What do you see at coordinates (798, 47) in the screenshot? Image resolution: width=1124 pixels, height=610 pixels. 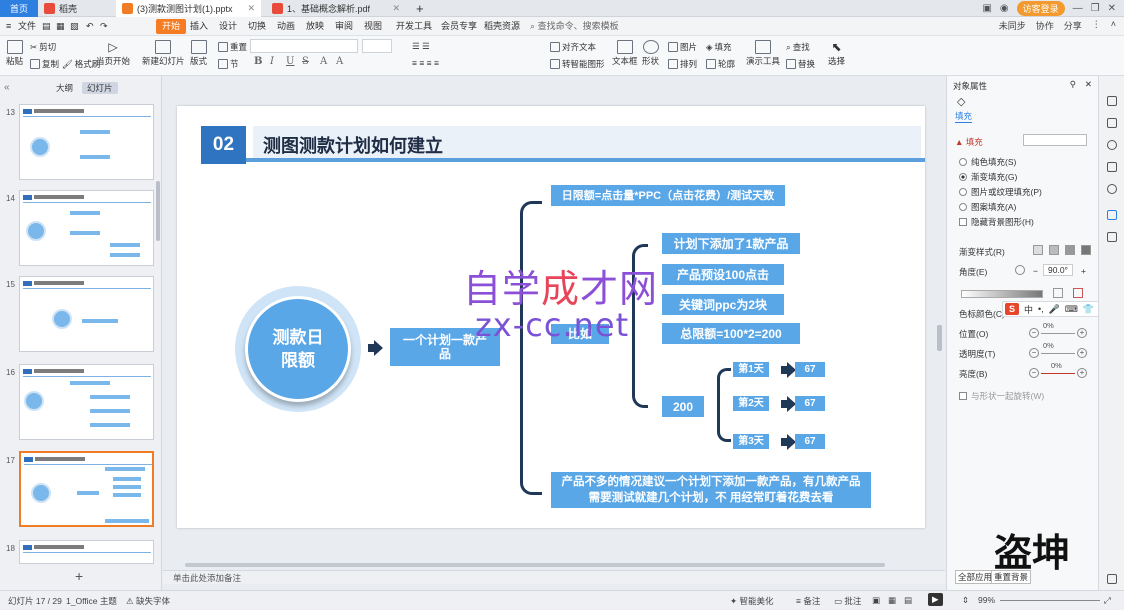 I see `find-button: ⌕ 查找` at bounding box center [798, 47].